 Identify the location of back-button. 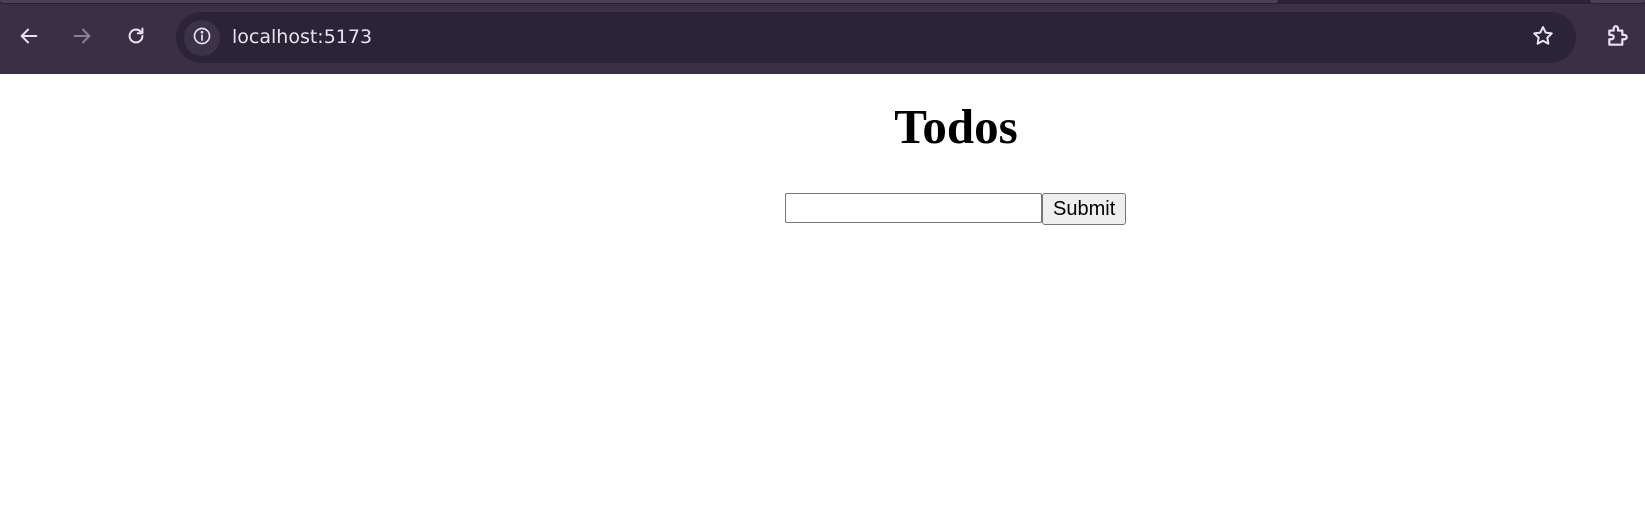
(29, 38).